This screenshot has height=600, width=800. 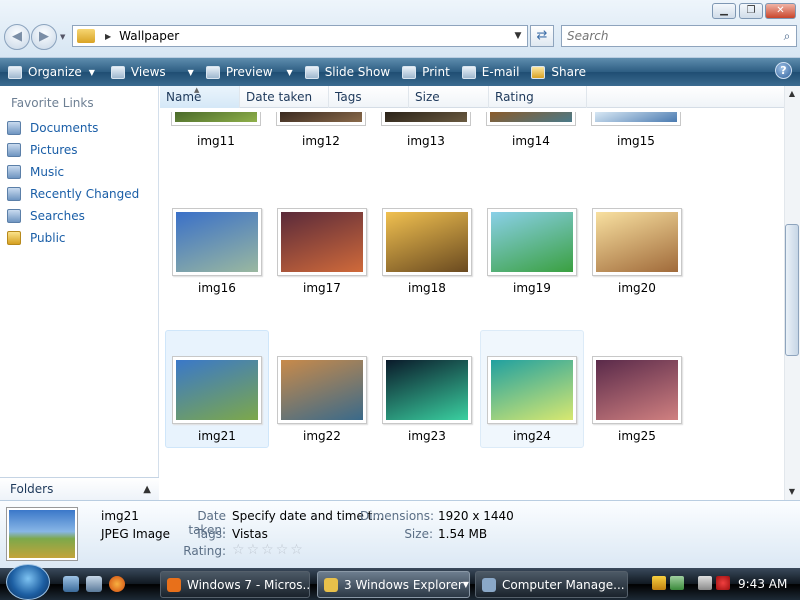 What do you see at coordinates (79, 488) in the screenshot?
I see `folders-bar: Folders ▲` at bounding box center [79, 488].